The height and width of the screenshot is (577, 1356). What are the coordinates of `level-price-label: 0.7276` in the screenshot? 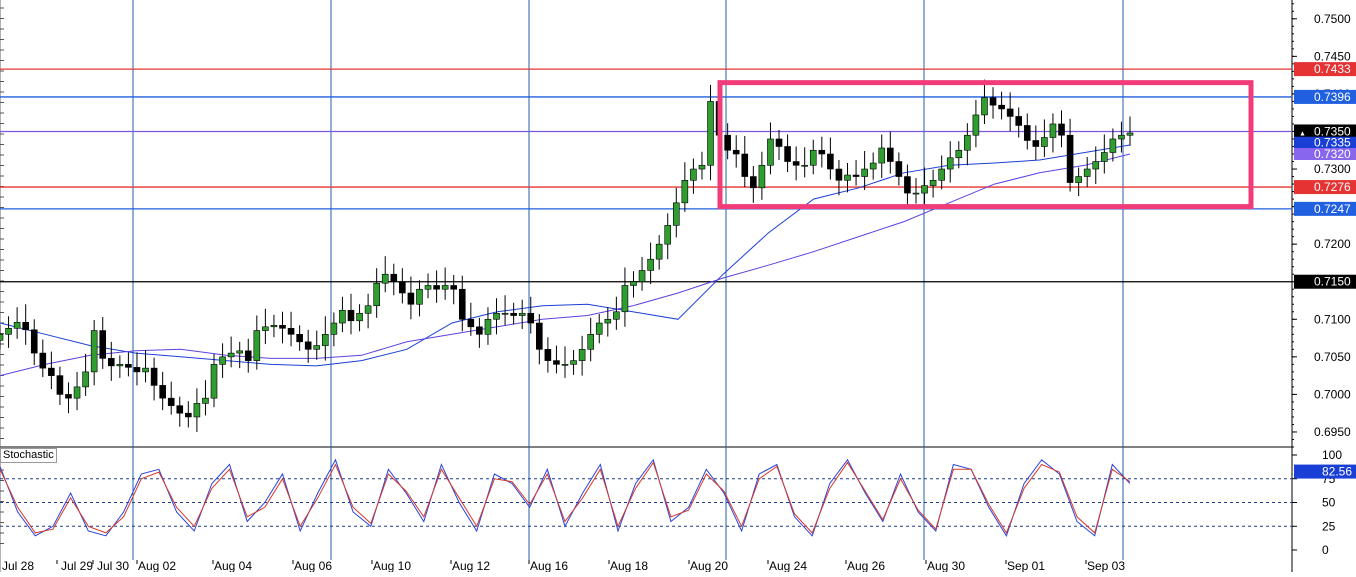 It's located at (1332, 187).